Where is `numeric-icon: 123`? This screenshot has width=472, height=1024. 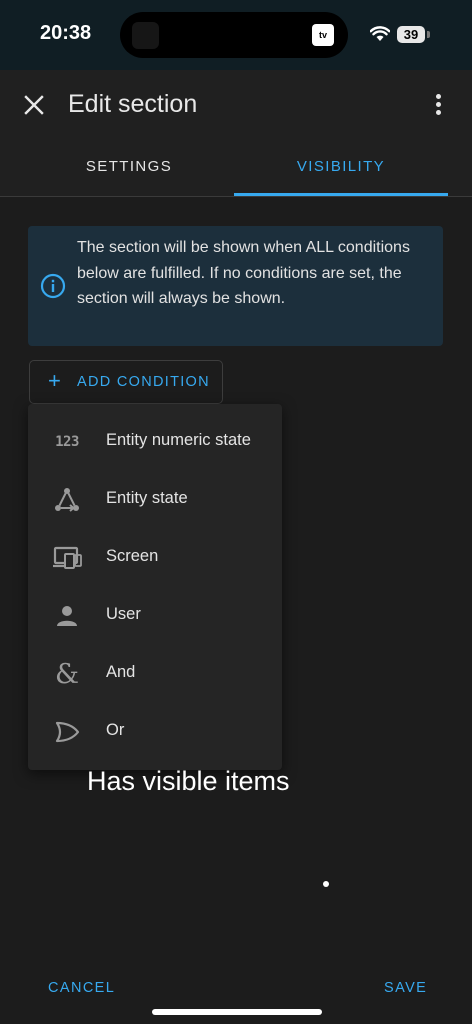 numeric-icon: 123 is located at coordinates (67, 442).